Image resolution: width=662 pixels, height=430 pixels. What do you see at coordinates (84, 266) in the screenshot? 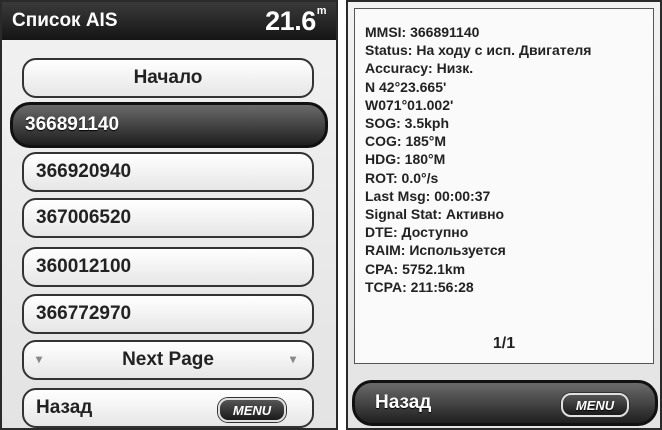
I see `list-item-label: 360012100` at bounding box center [84, 266].